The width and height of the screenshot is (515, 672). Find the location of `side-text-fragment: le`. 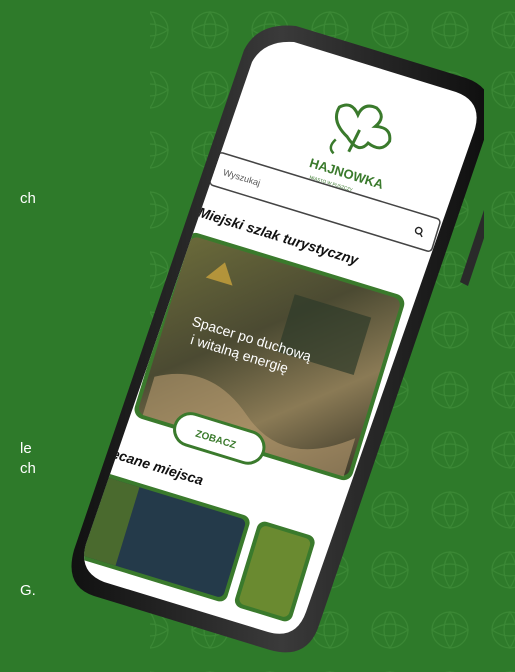

side-text-fragment: le is located at coordinates (26, 448).